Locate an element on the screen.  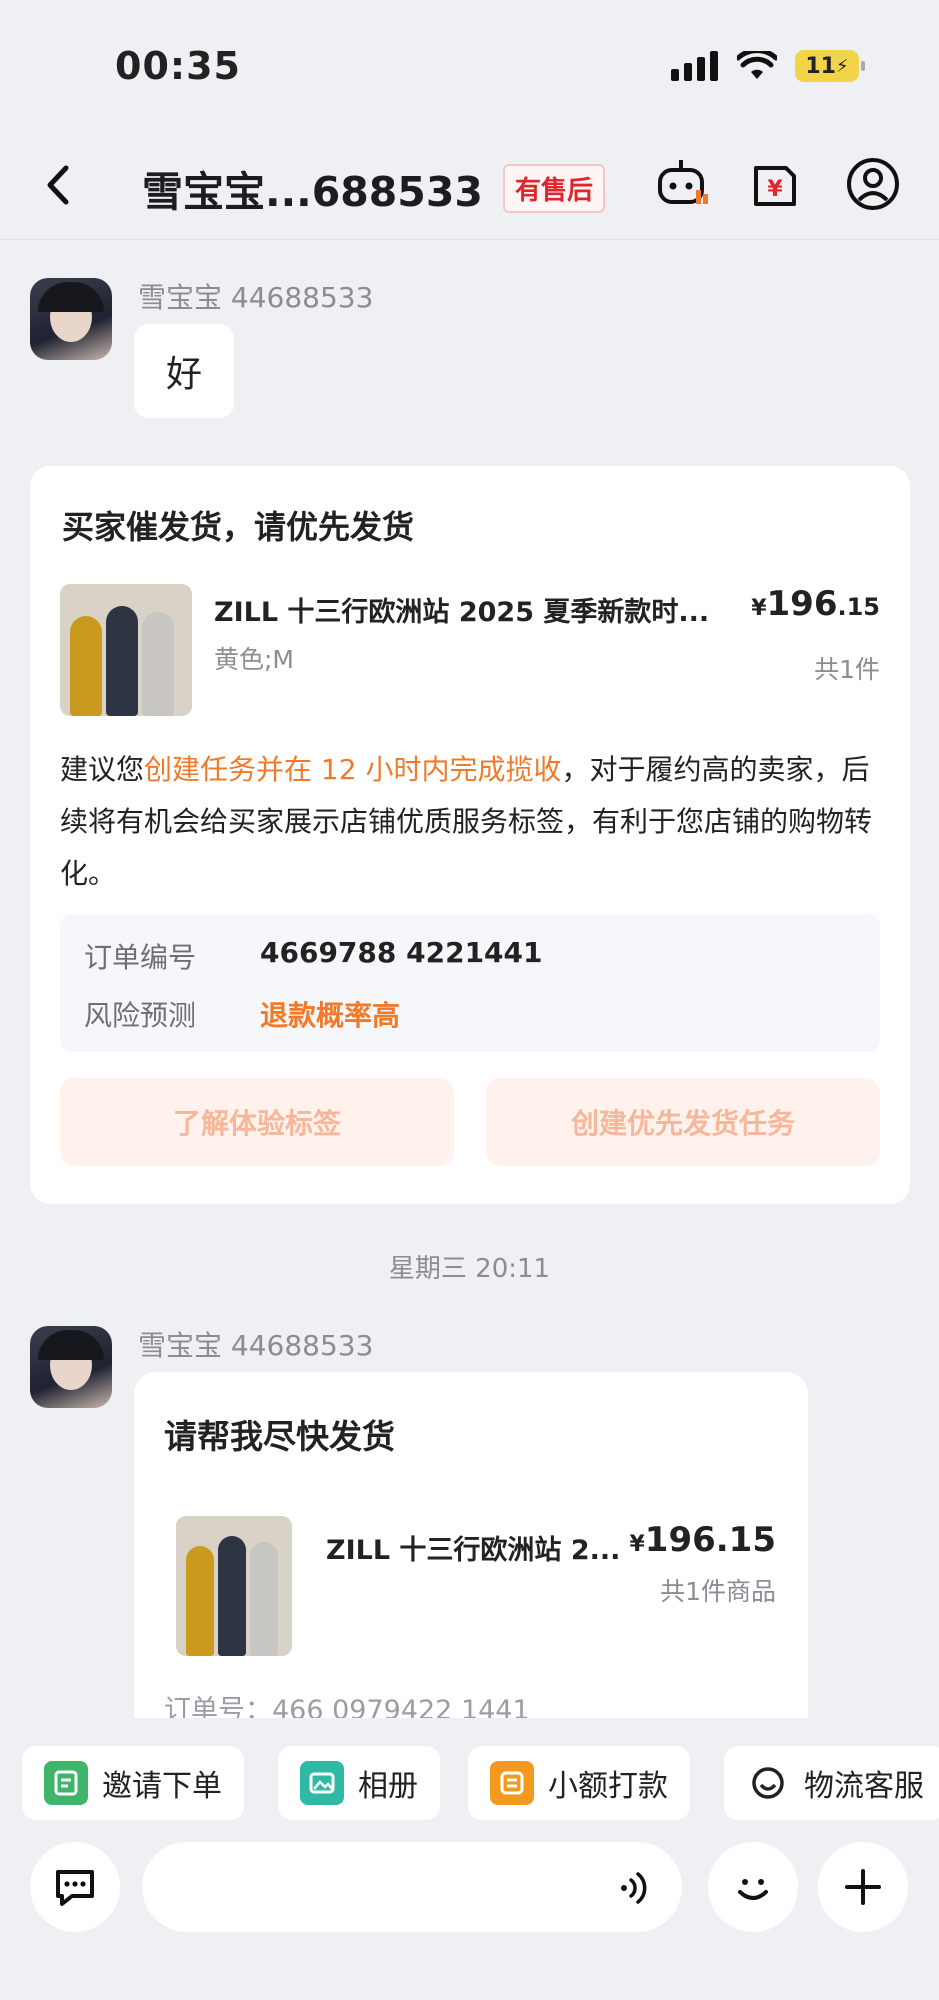
chat-header: 雪宝宝...688533 有售后 ¥ is located at coordinates (469, 185).